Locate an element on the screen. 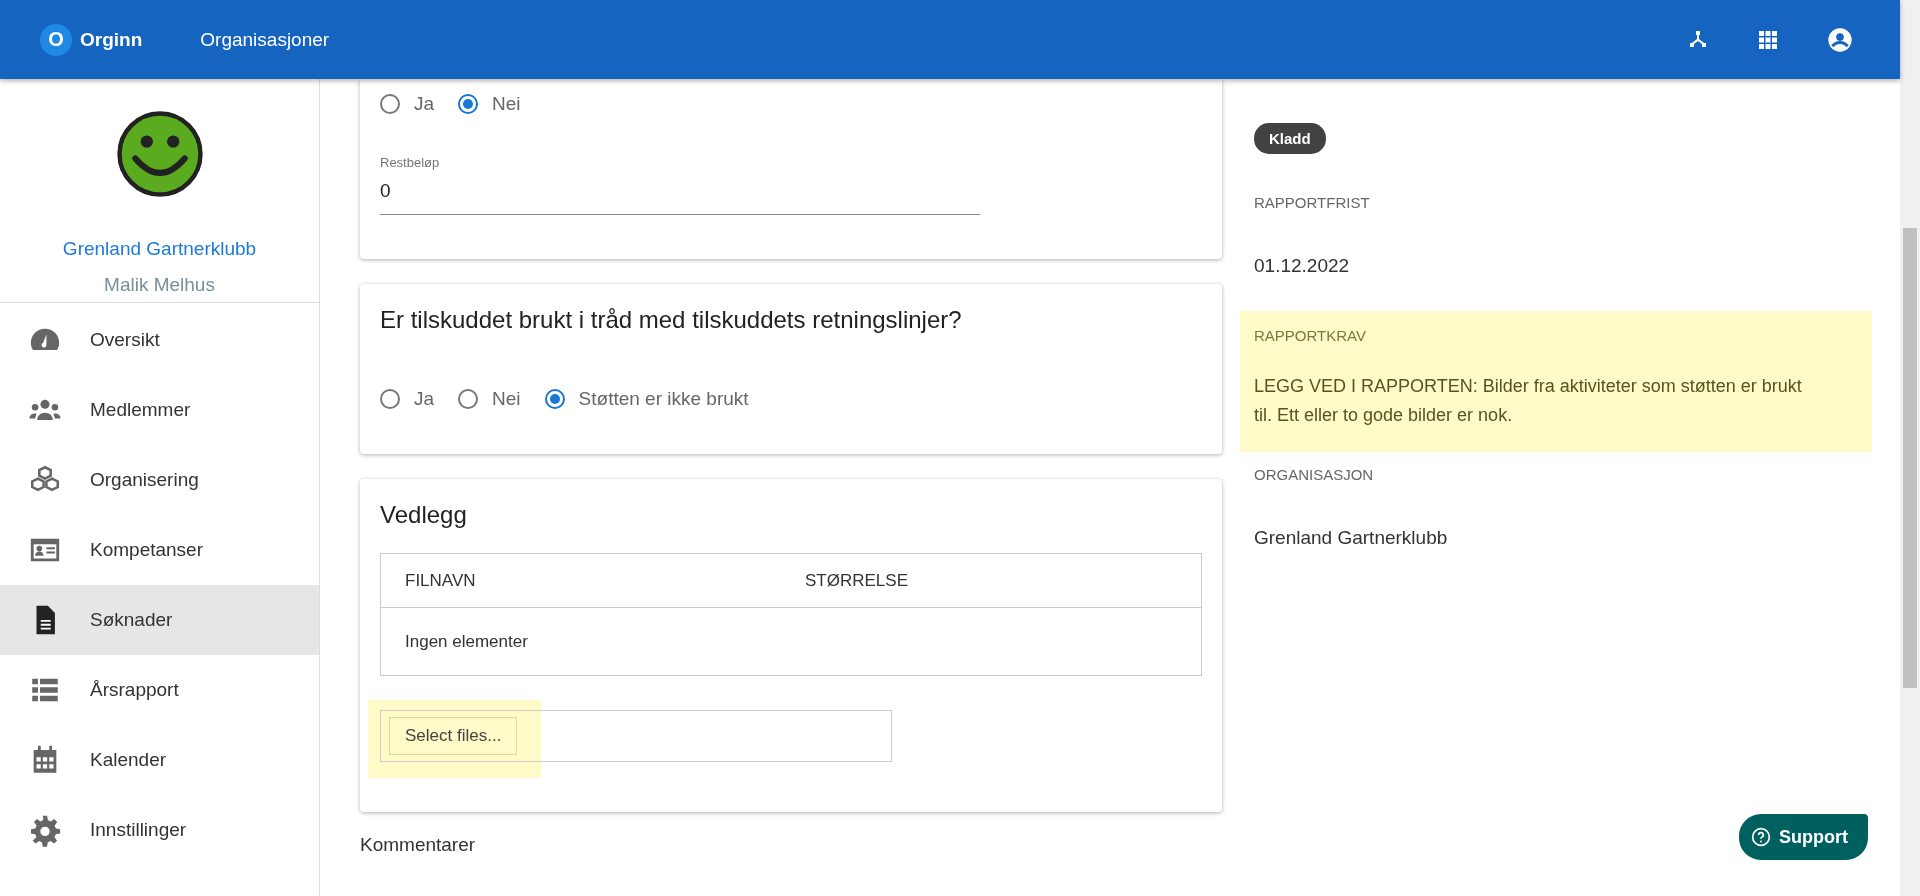 This screenshot has width=1920, height=896. sidebar-item: Organisering is located at coordinates (159, 480).